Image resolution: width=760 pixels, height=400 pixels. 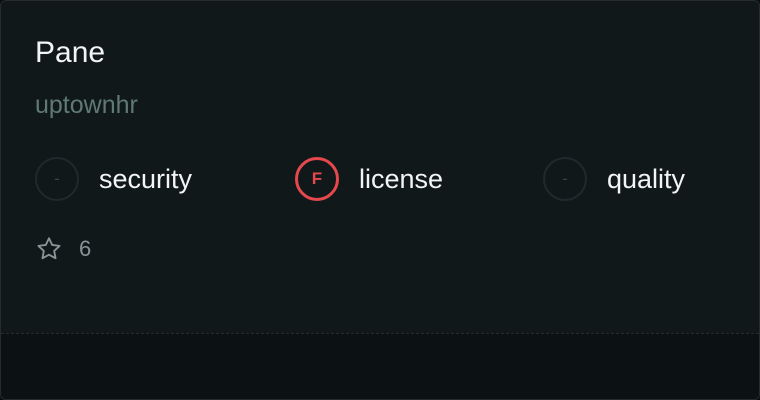 What do you see at coordinates (85, 248) in the screenshot?
I see `star-count: 6` at bounding box center [85, 248].